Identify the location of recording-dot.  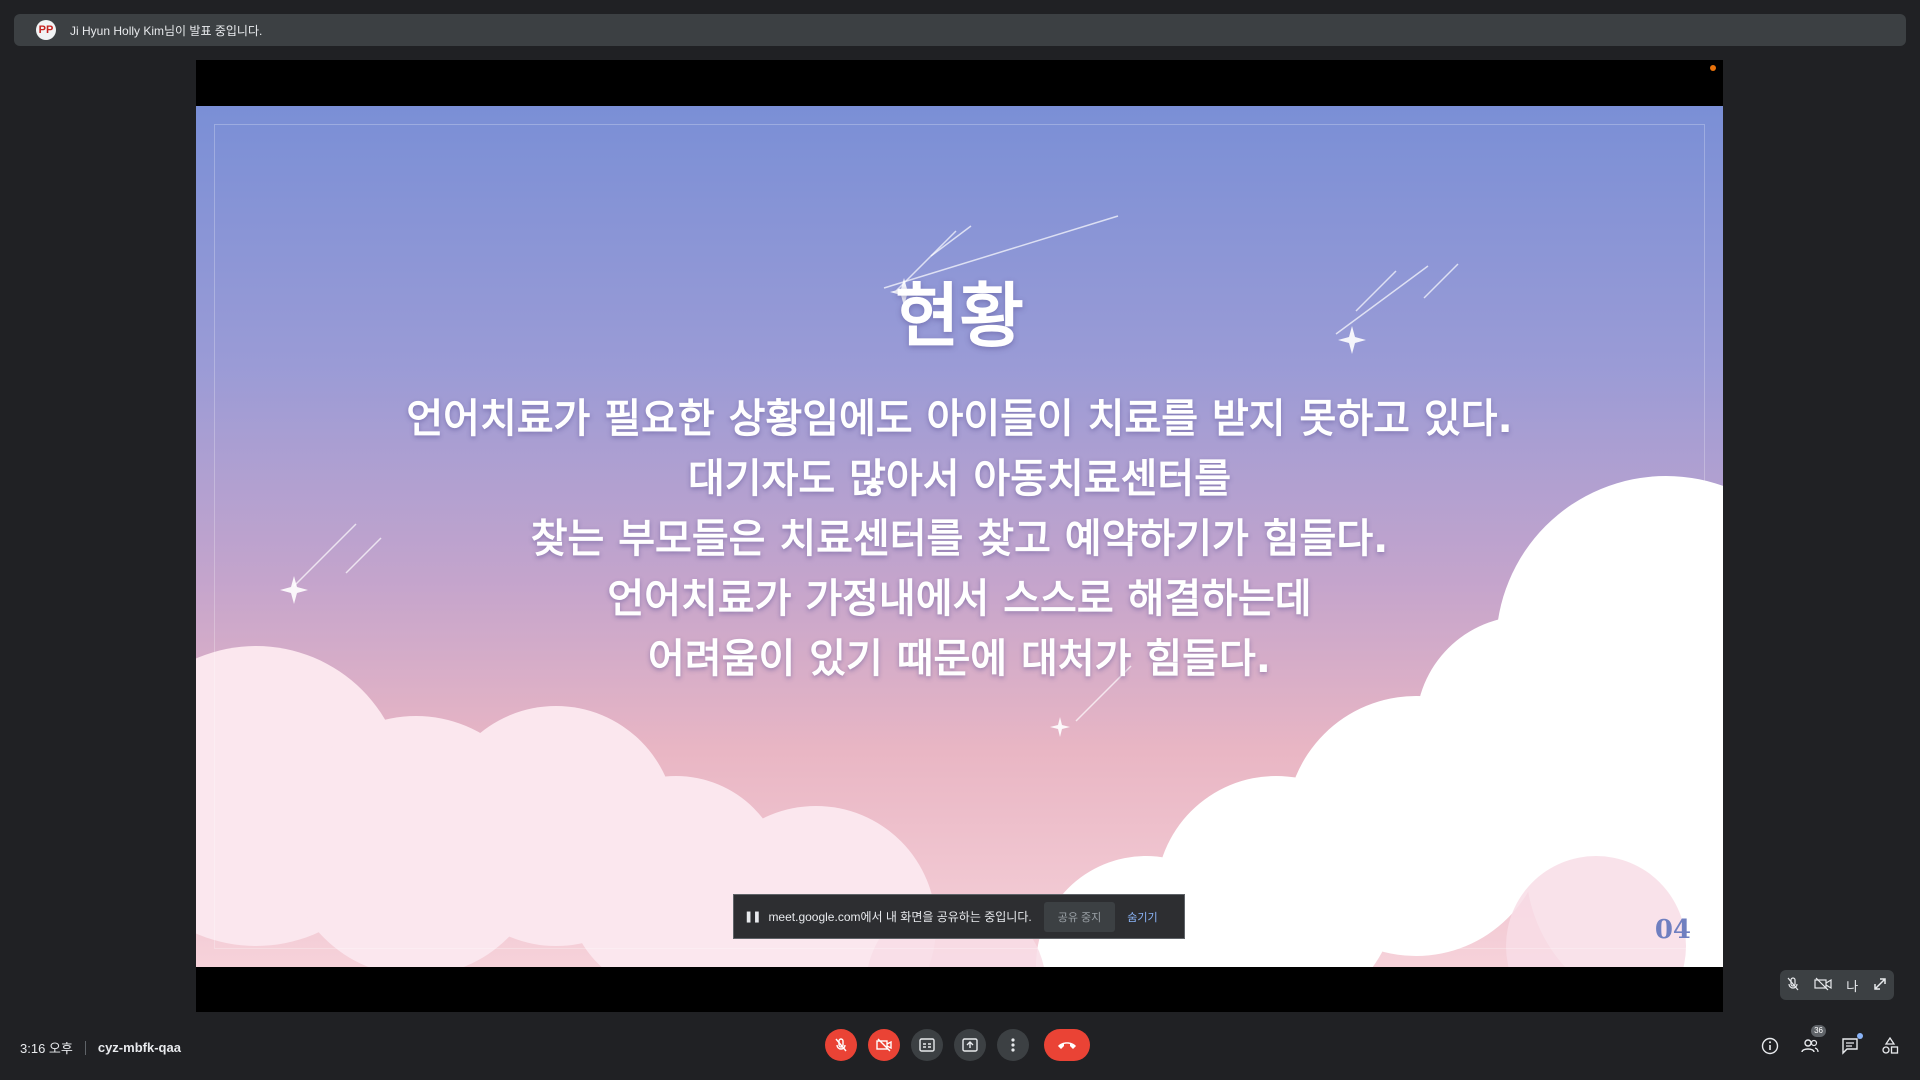
(1713, 68).